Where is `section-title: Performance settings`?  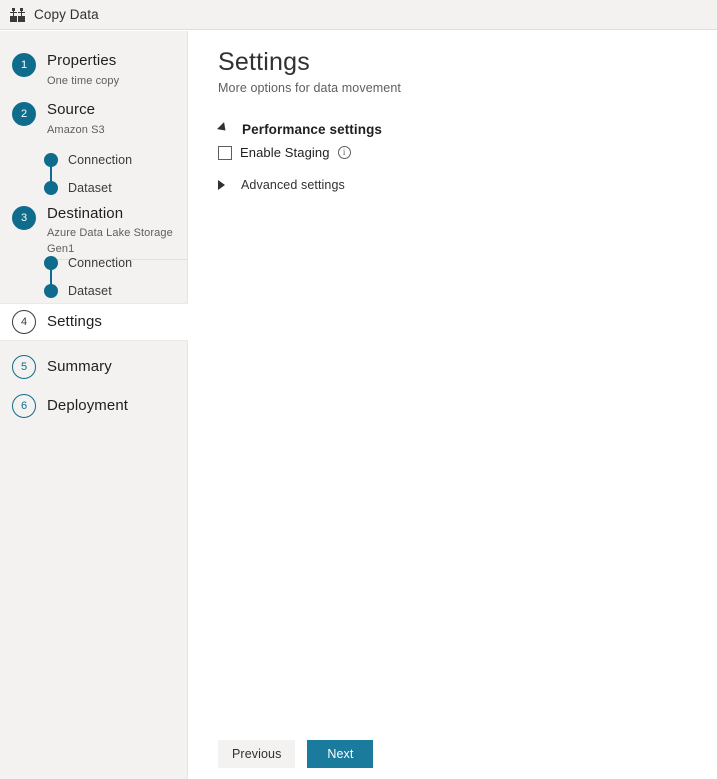 section-title: Performance settings is located at coordinates (312, 129).